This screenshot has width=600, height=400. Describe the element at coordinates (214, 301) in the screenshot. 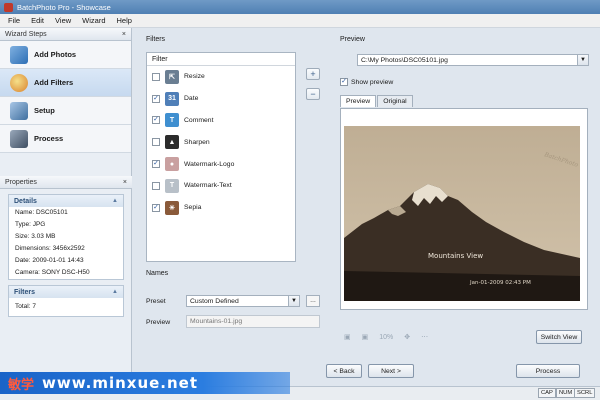

I see `preset-value: Custom Defined` at that location.